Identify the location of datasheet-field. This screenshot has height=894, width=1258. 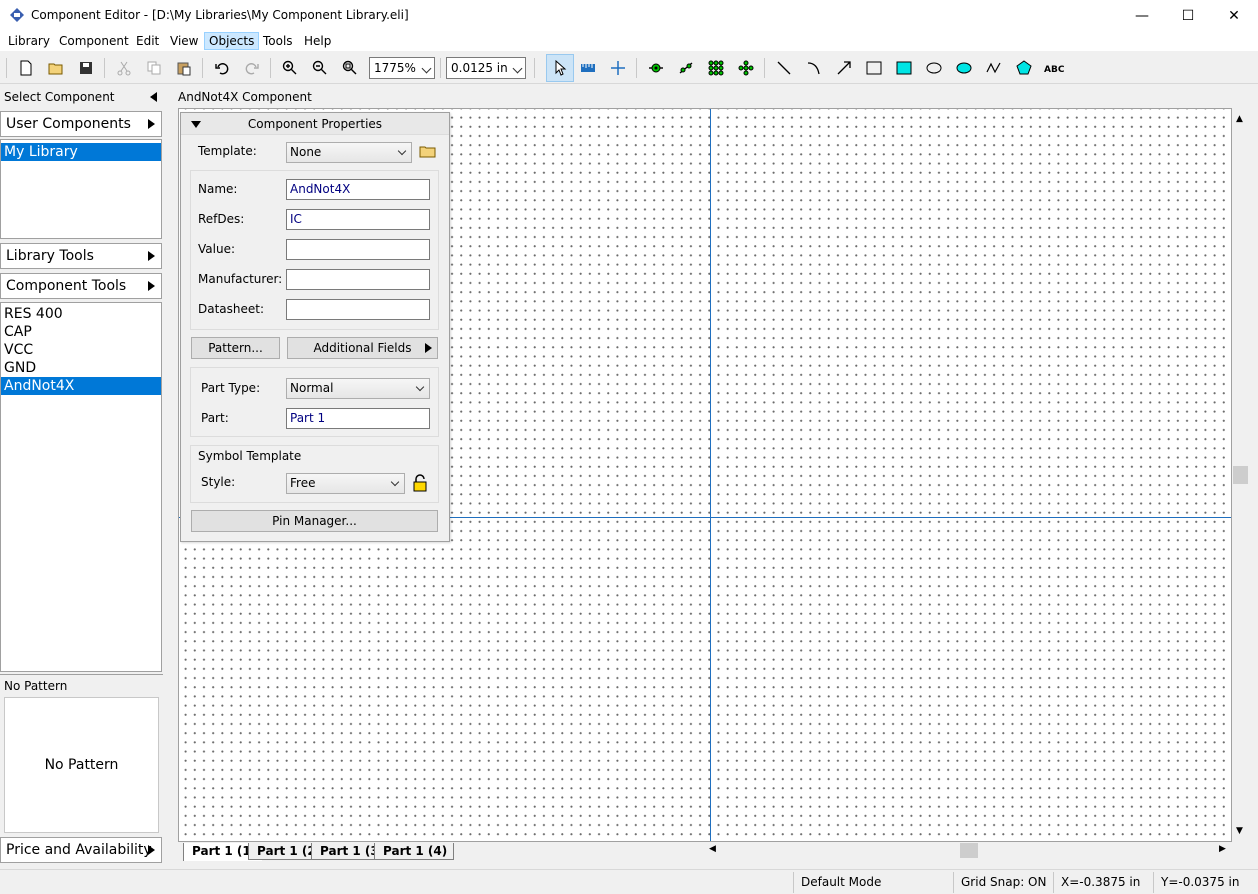
(358, 309).